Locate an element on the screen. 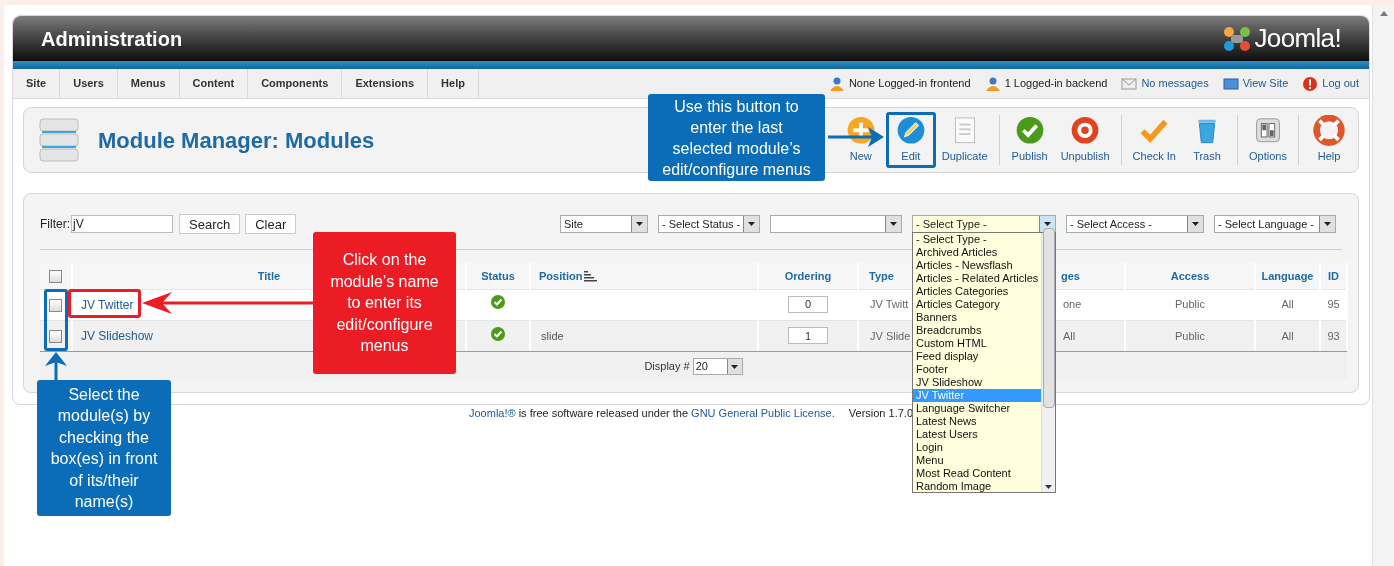 The width and height of the screenshot is (1394, 566). select-field is located at coordinates (836, 224).